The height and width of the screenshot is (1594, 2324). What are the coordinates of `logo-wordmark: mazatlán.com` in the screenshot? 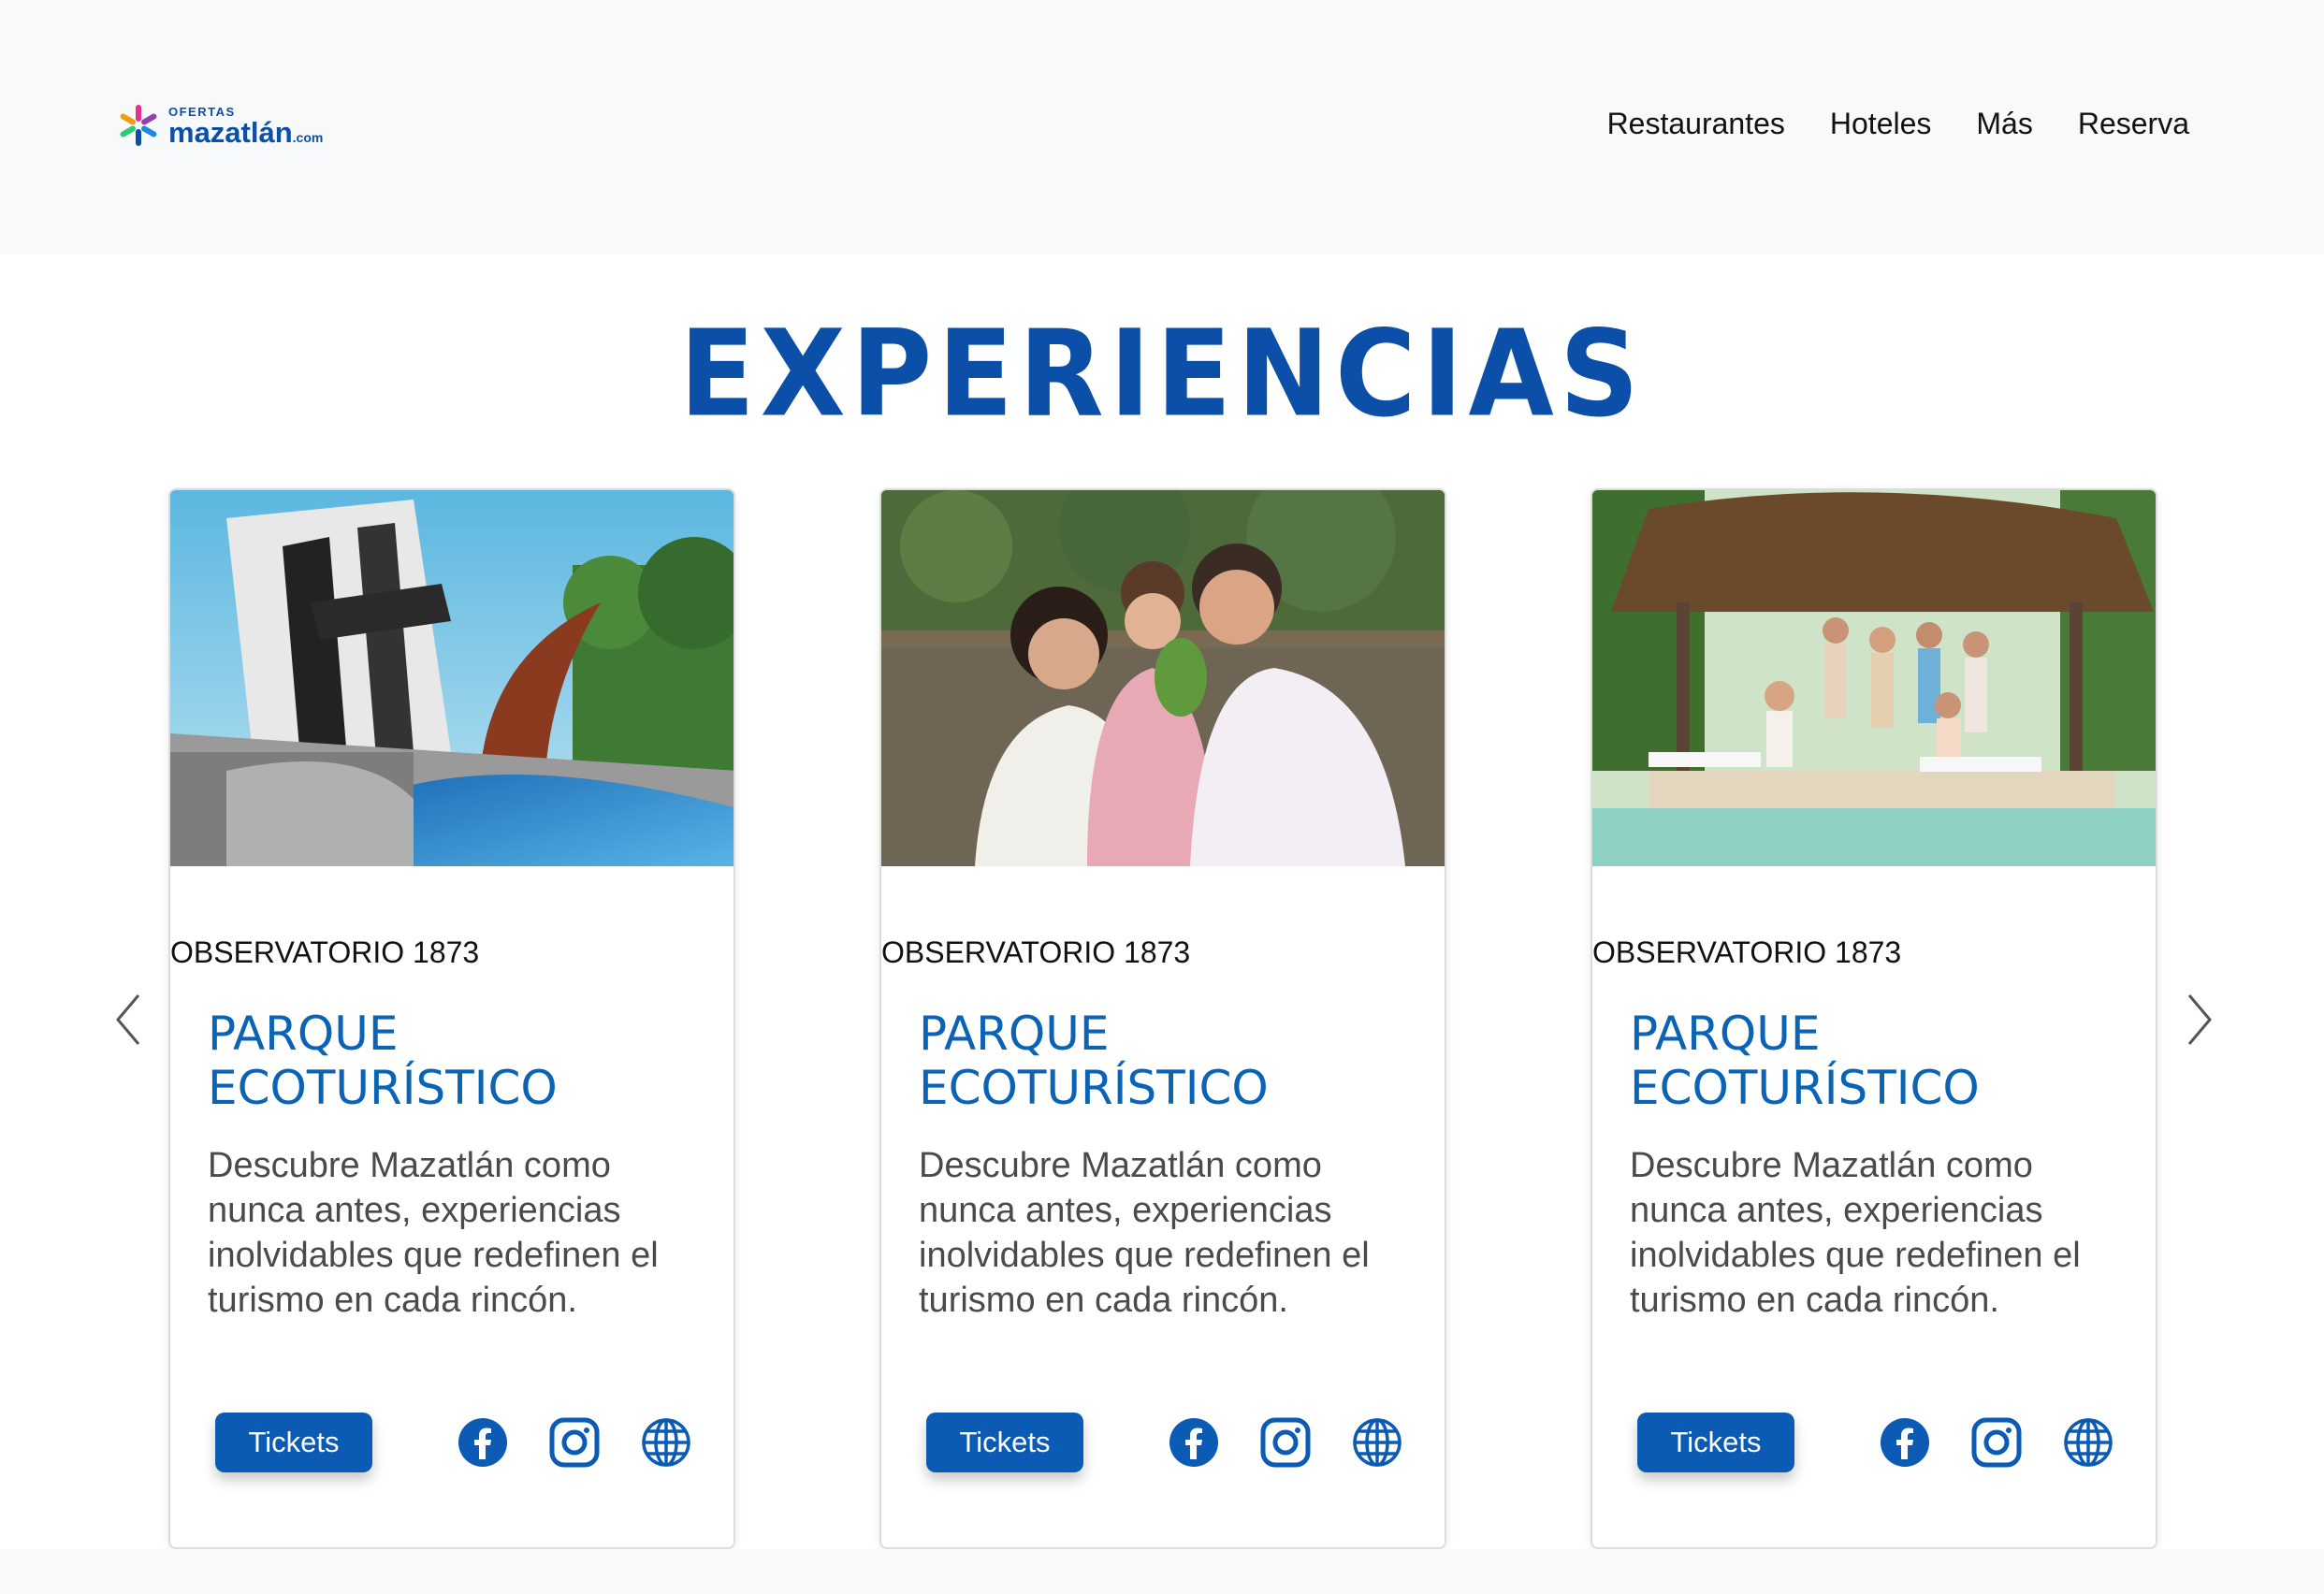 It's located at (246, 132).